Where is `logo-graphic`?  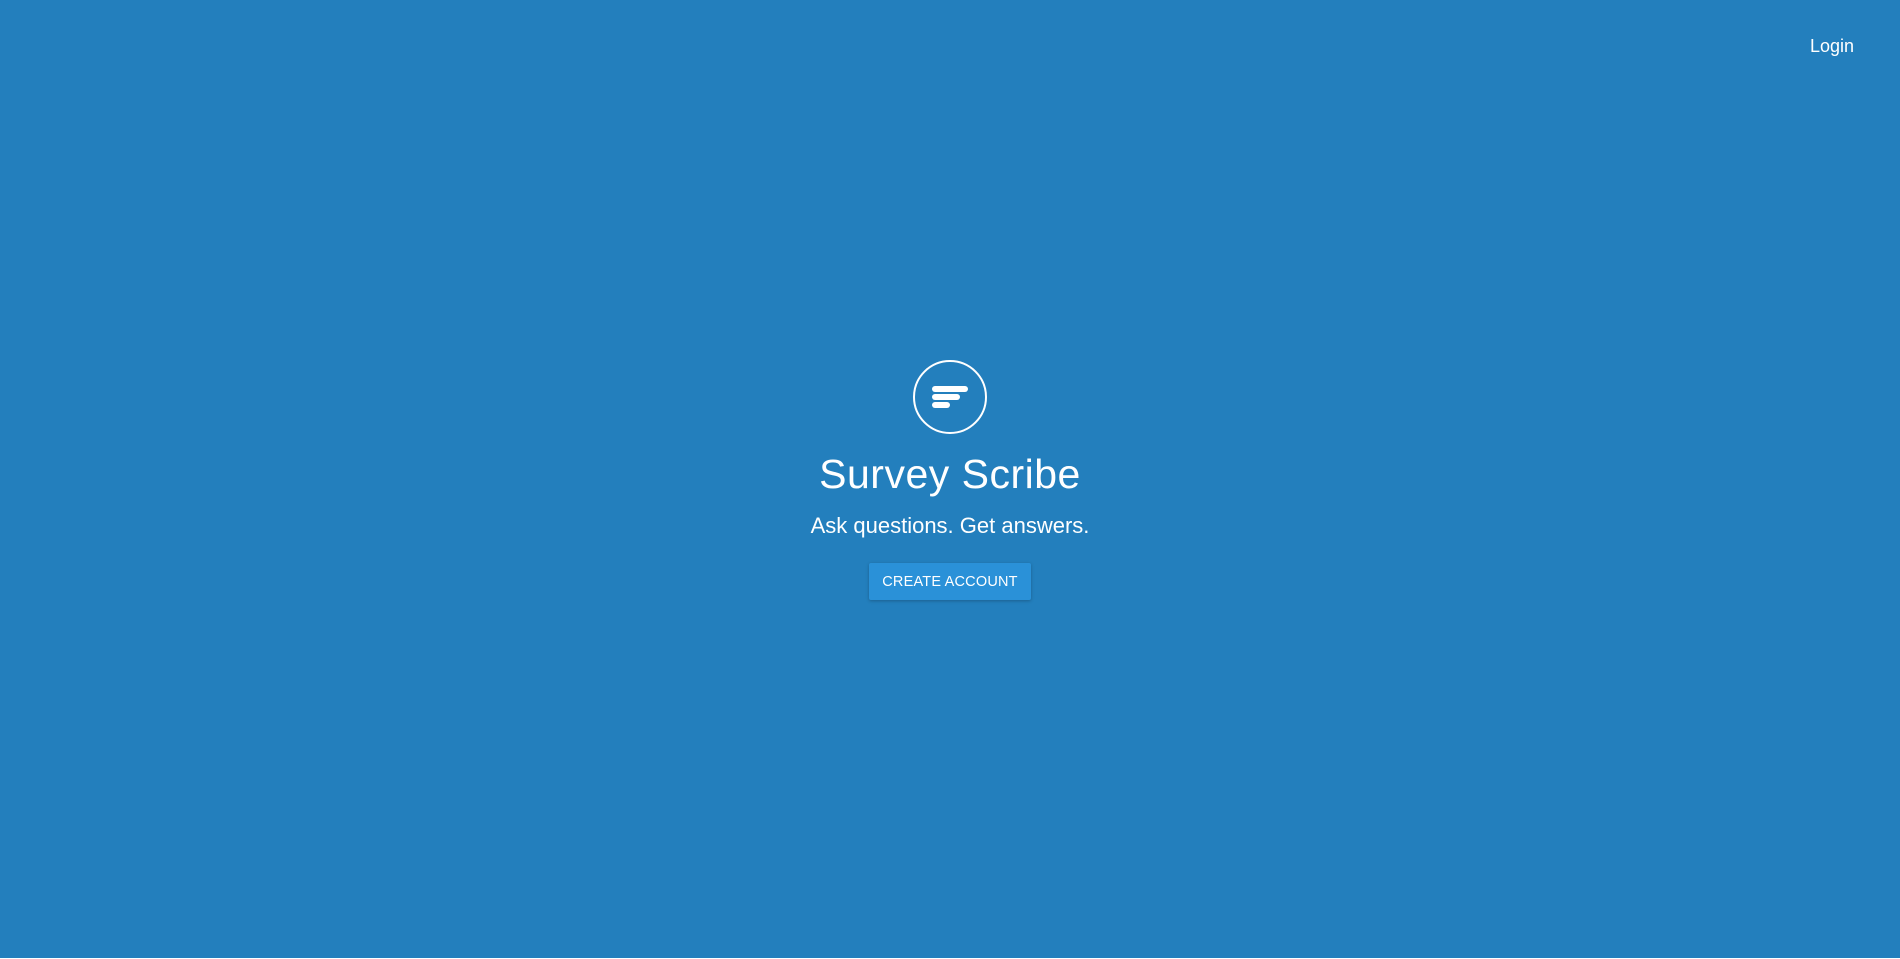 logo-graphic is located at coordinates (950, 397).